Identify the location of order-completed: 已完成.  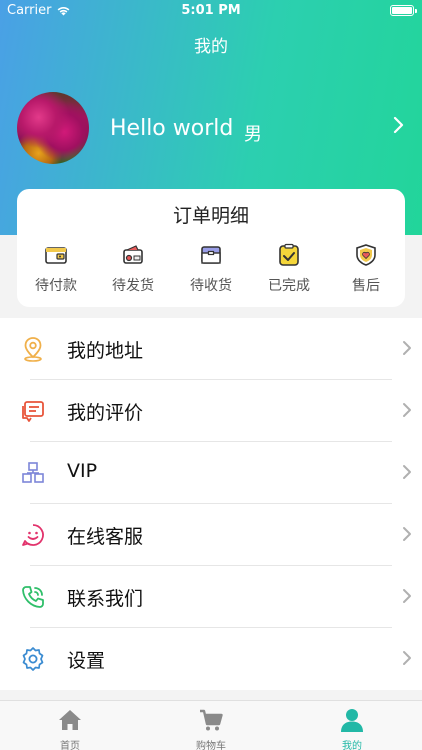
(289, 271).